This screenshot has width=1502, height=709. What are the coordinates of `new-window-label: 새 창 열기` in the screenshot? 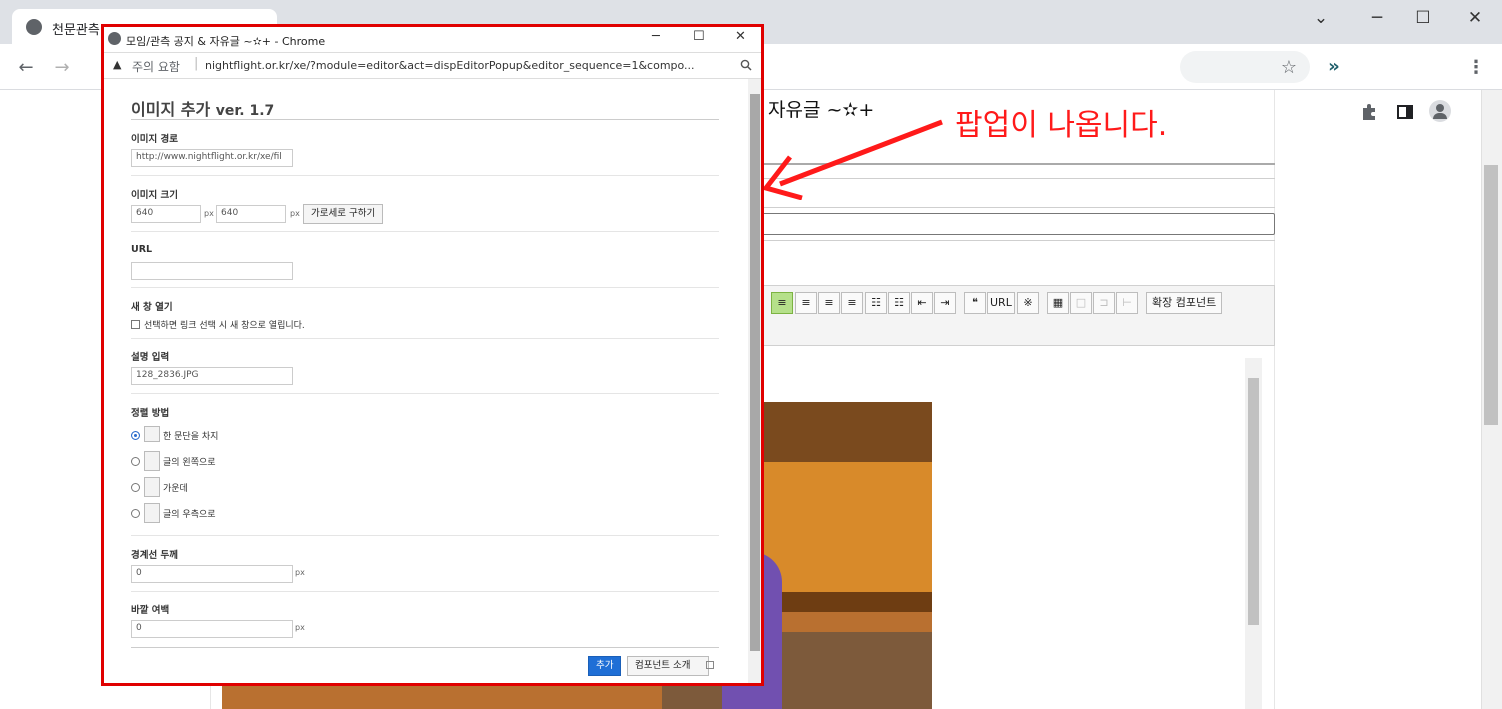 It's located at (152, 307).